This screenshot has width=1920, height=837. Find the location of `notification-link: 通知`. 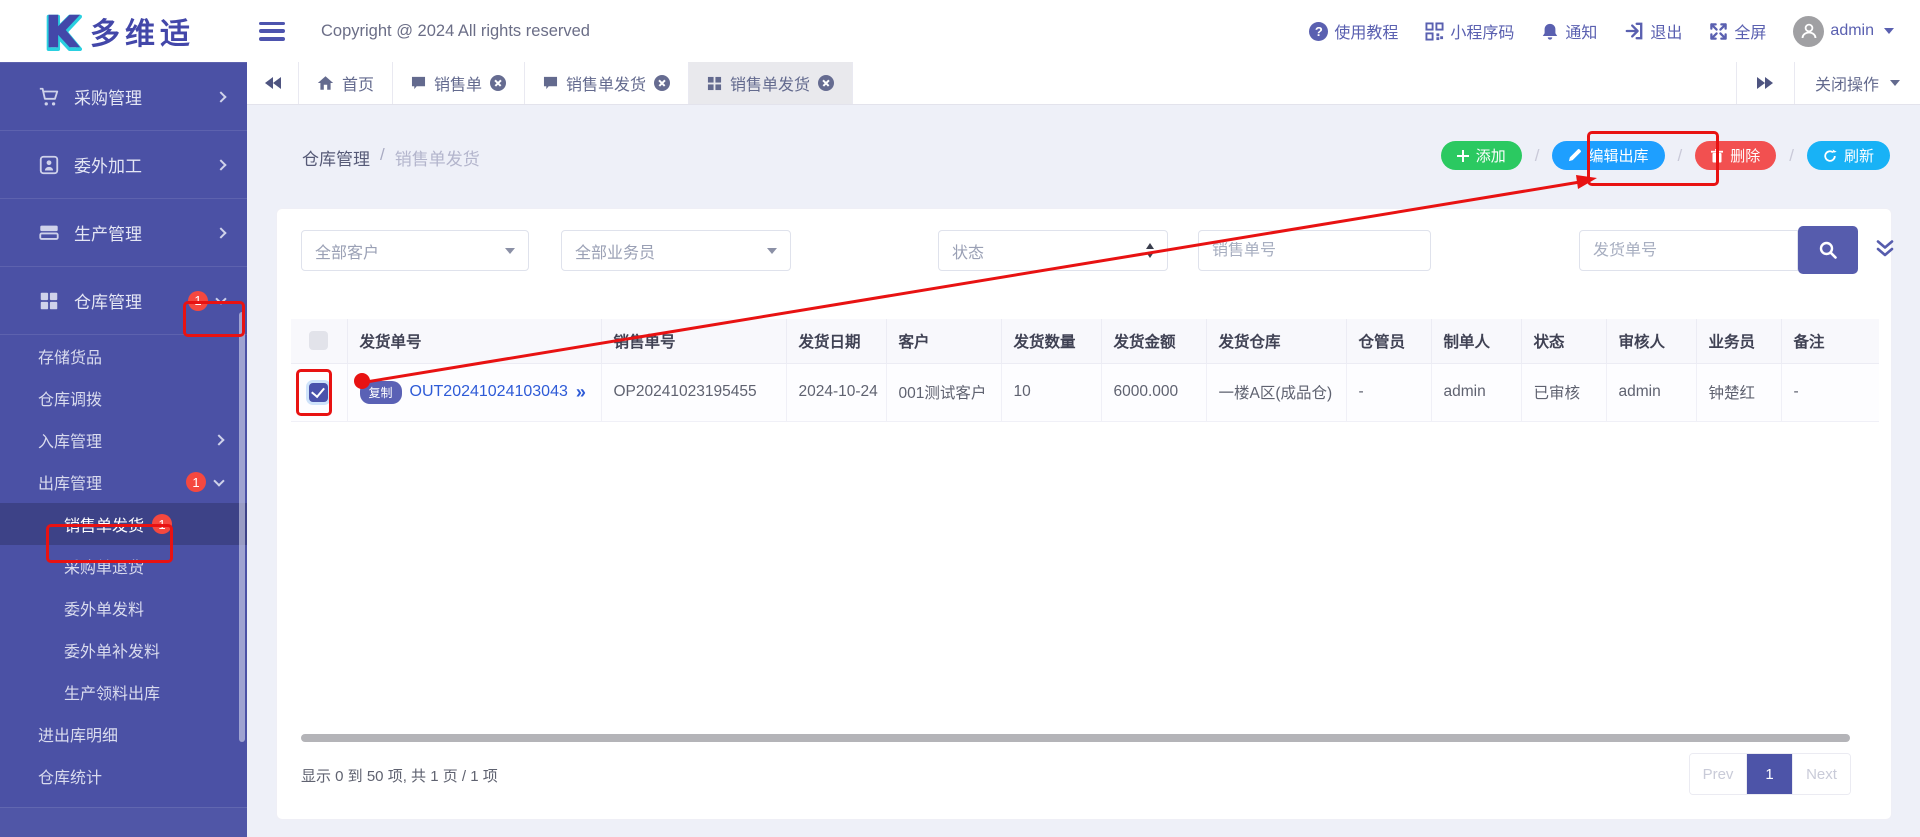

notification-link: 通知 is located at coordinates (1569, 31).